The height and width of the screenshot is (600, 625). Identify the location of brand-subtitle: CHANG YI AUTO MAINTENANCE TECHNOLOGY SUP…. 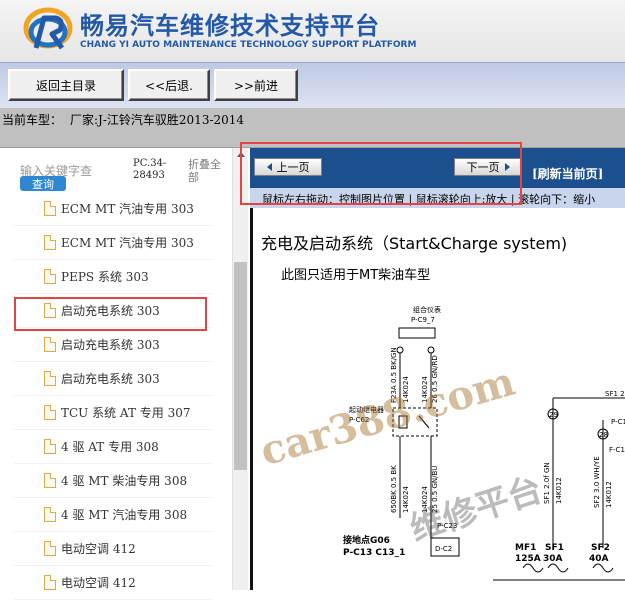
(248, 45).